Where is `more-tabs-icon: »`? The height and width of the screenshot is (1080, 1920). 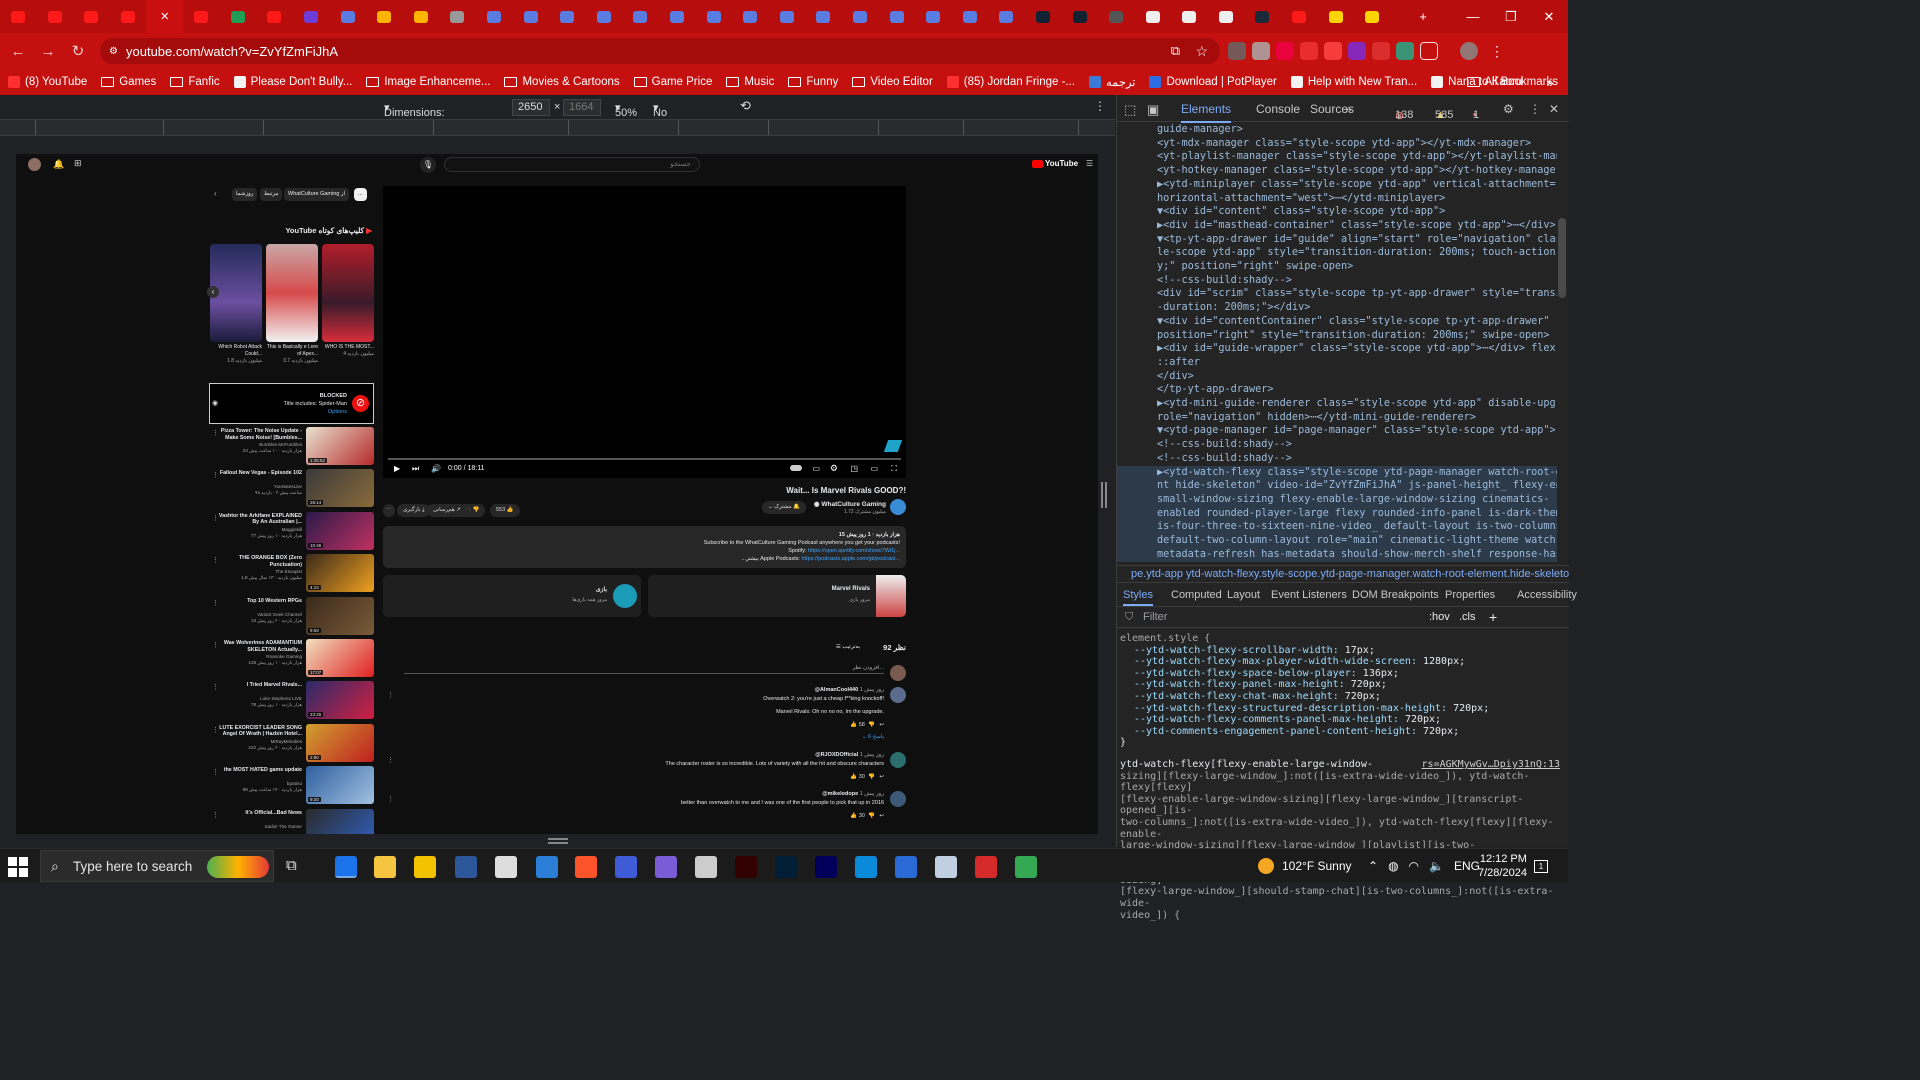 more-tabs-icon: » is located at coordinates (1348, 109).